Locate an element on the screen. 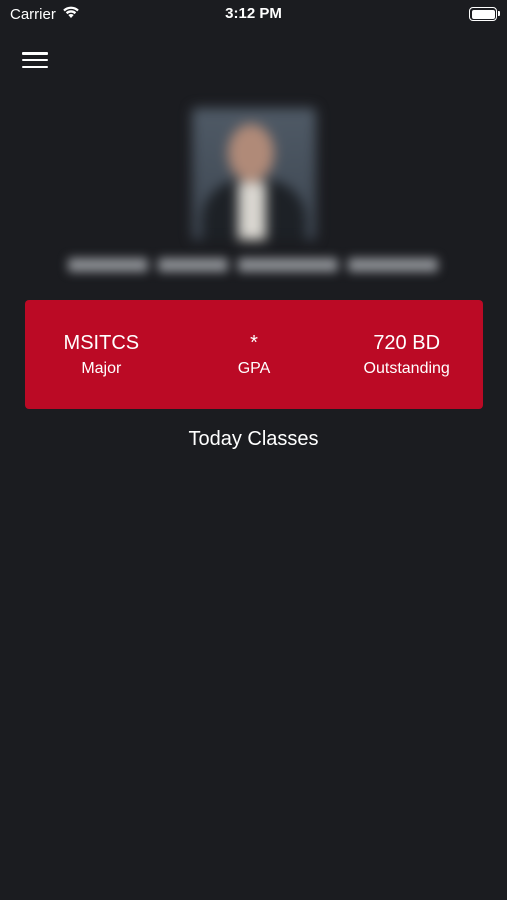  stat-major: MSITCS Major is located at coordinates (101, 355).